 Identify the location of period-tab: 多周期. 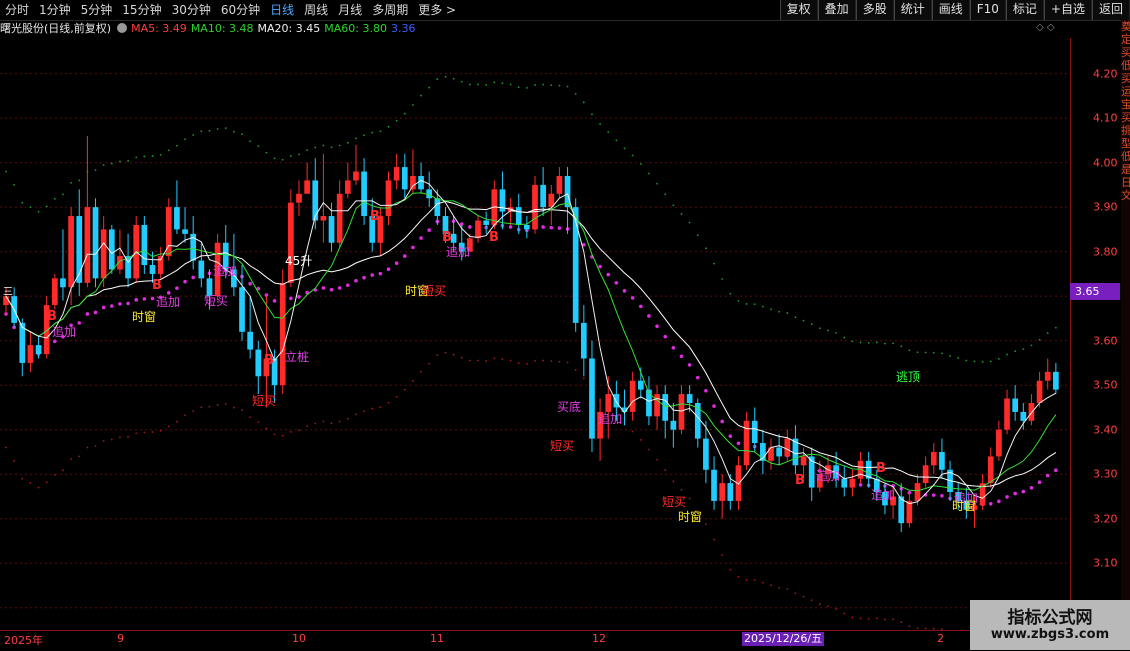
(390, 10).